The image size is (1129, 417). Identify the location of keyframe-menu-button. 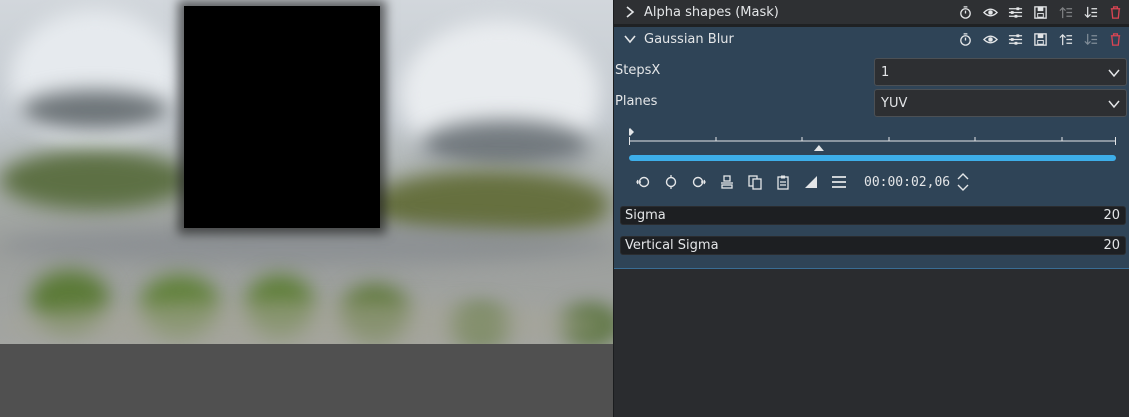
(839, 182).